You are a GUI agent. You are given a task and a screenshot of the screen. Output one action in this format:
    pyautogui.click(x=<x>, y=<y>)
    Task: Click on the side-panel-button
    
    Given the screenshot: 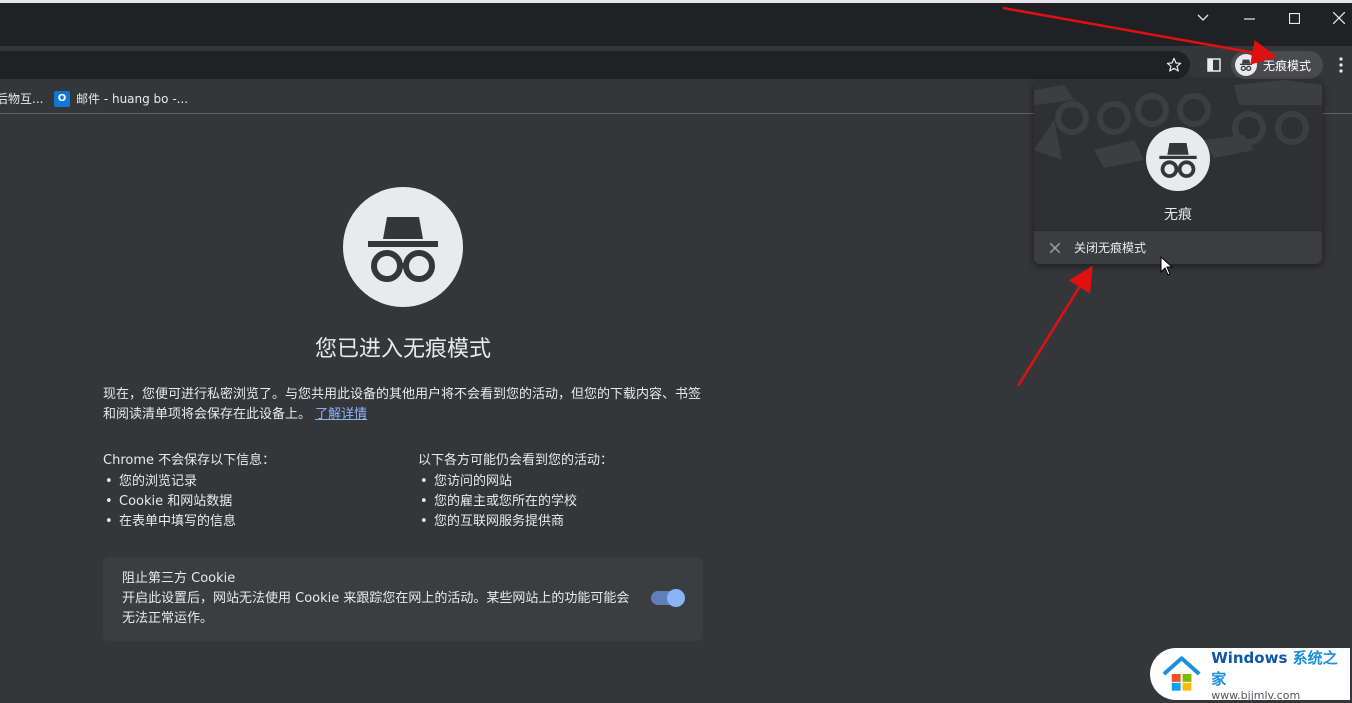 What is the action you would take?
    pyautogui.click(x=1214, y=65)
    